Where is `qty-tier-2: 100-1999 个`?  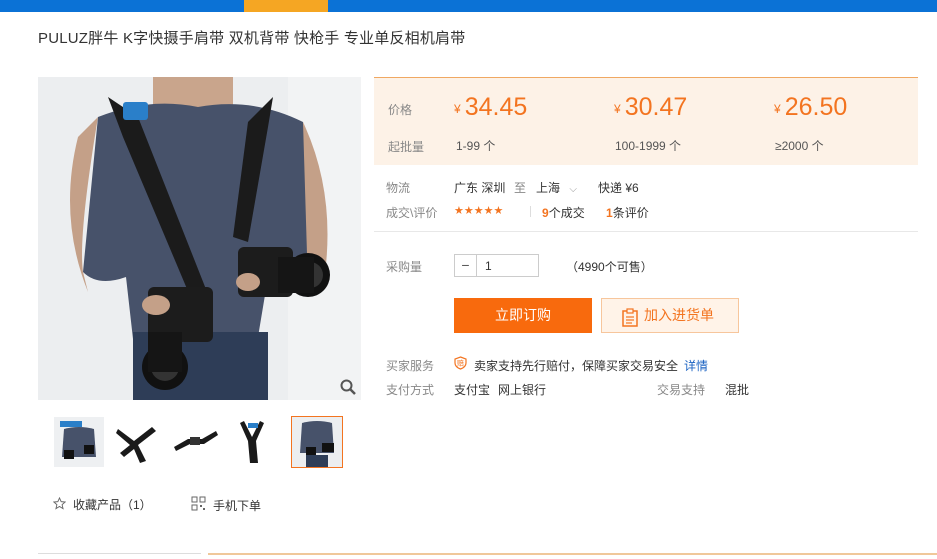
qty-tier-2: 100-1999 个 is located at coordinates (648, 146).